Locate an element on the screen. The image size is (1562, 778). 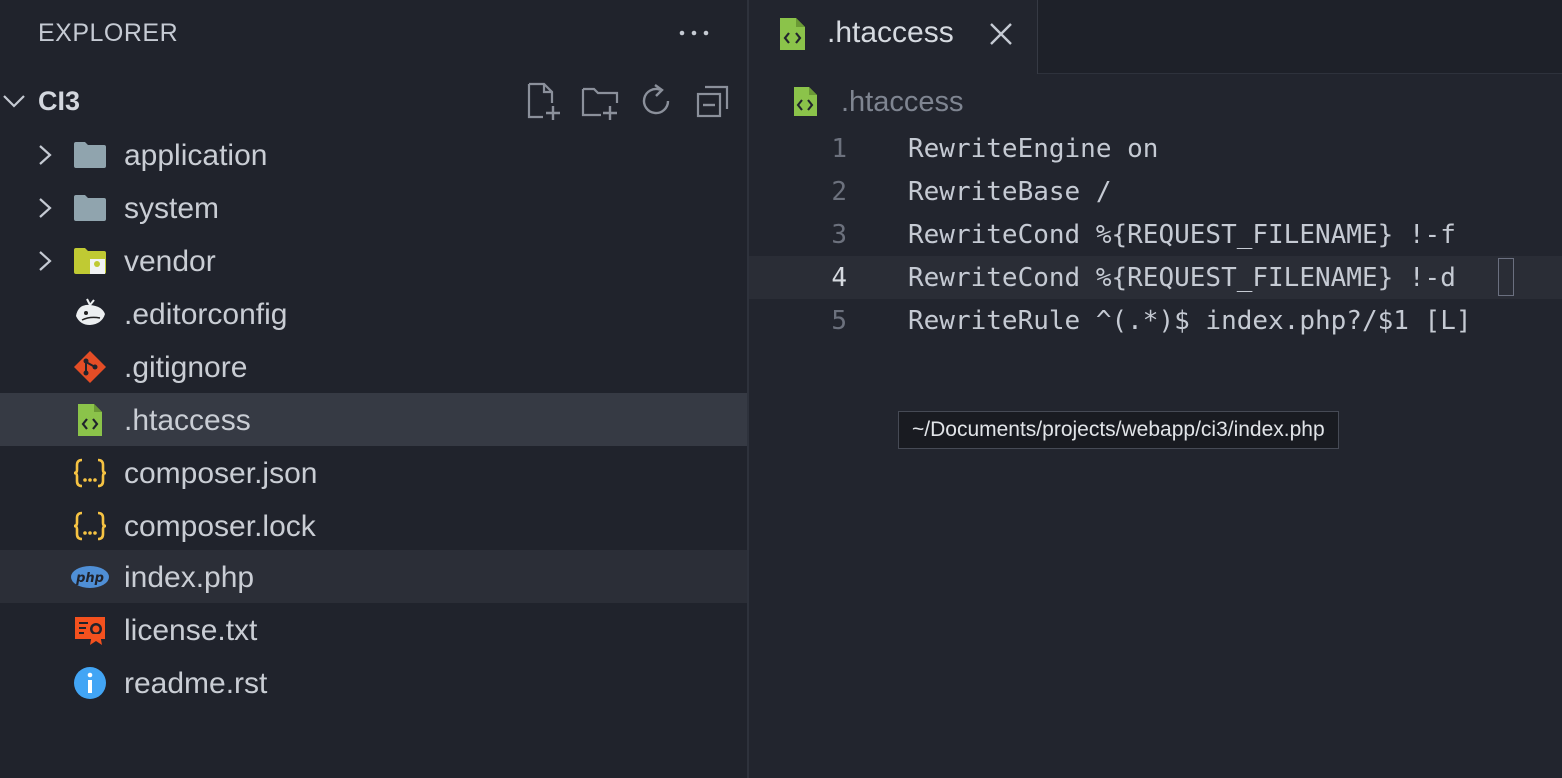
info-icon is located at coordinates (90, 683).